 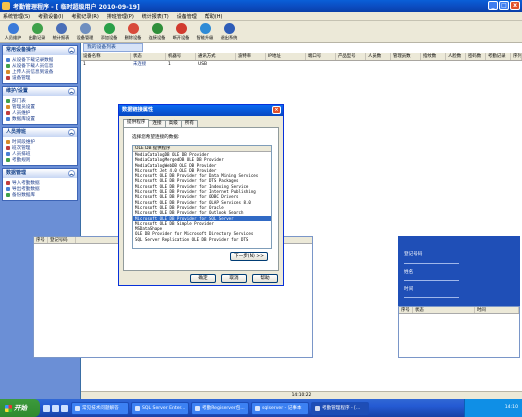 What do you see at coordinates (40, 50) in the screenshot?
I see `sidebar-section-header: 常用设备操作 ︽` at bounding box center [40, 50].